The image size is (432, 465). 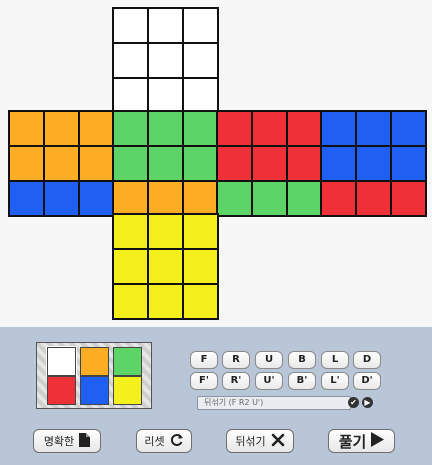 I want to click on swatch-white, so click(x=61, y=361).